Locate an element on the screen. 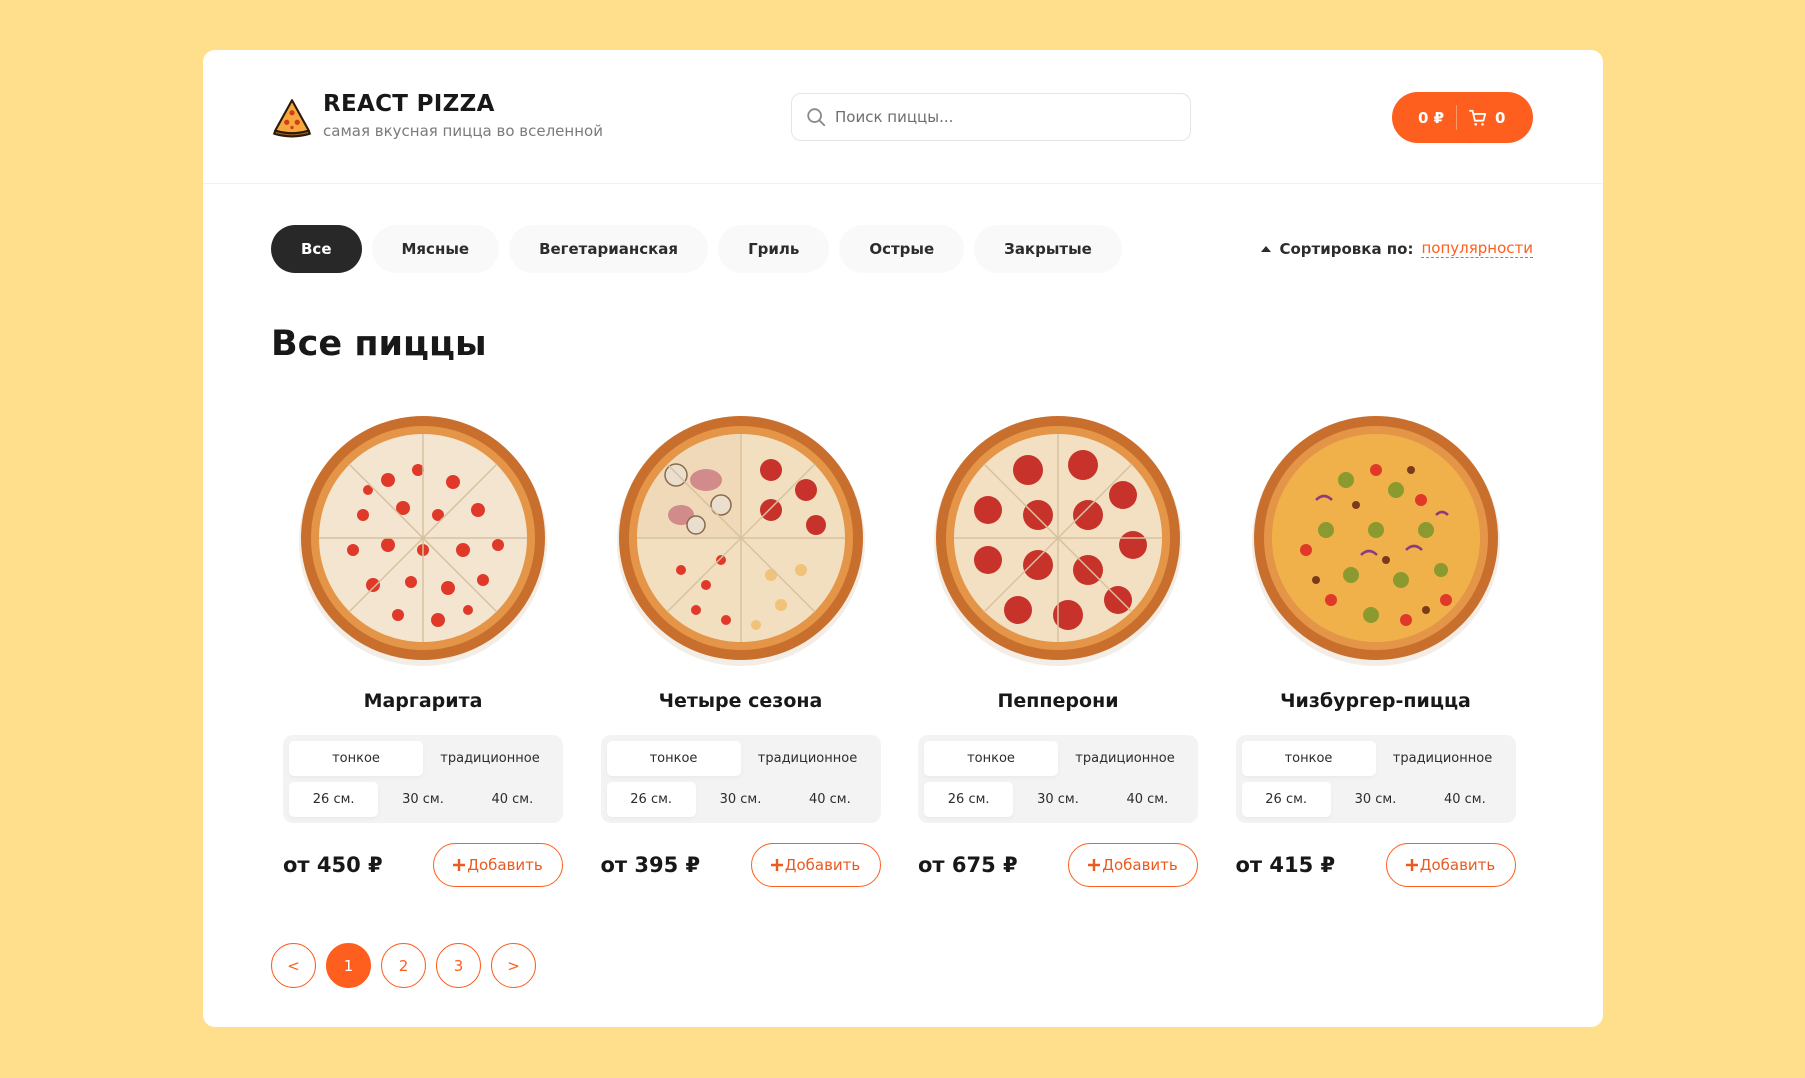 The height and width of the screenshot is (1078, 1805). cart-divider is located at coordinates (1456, 117).